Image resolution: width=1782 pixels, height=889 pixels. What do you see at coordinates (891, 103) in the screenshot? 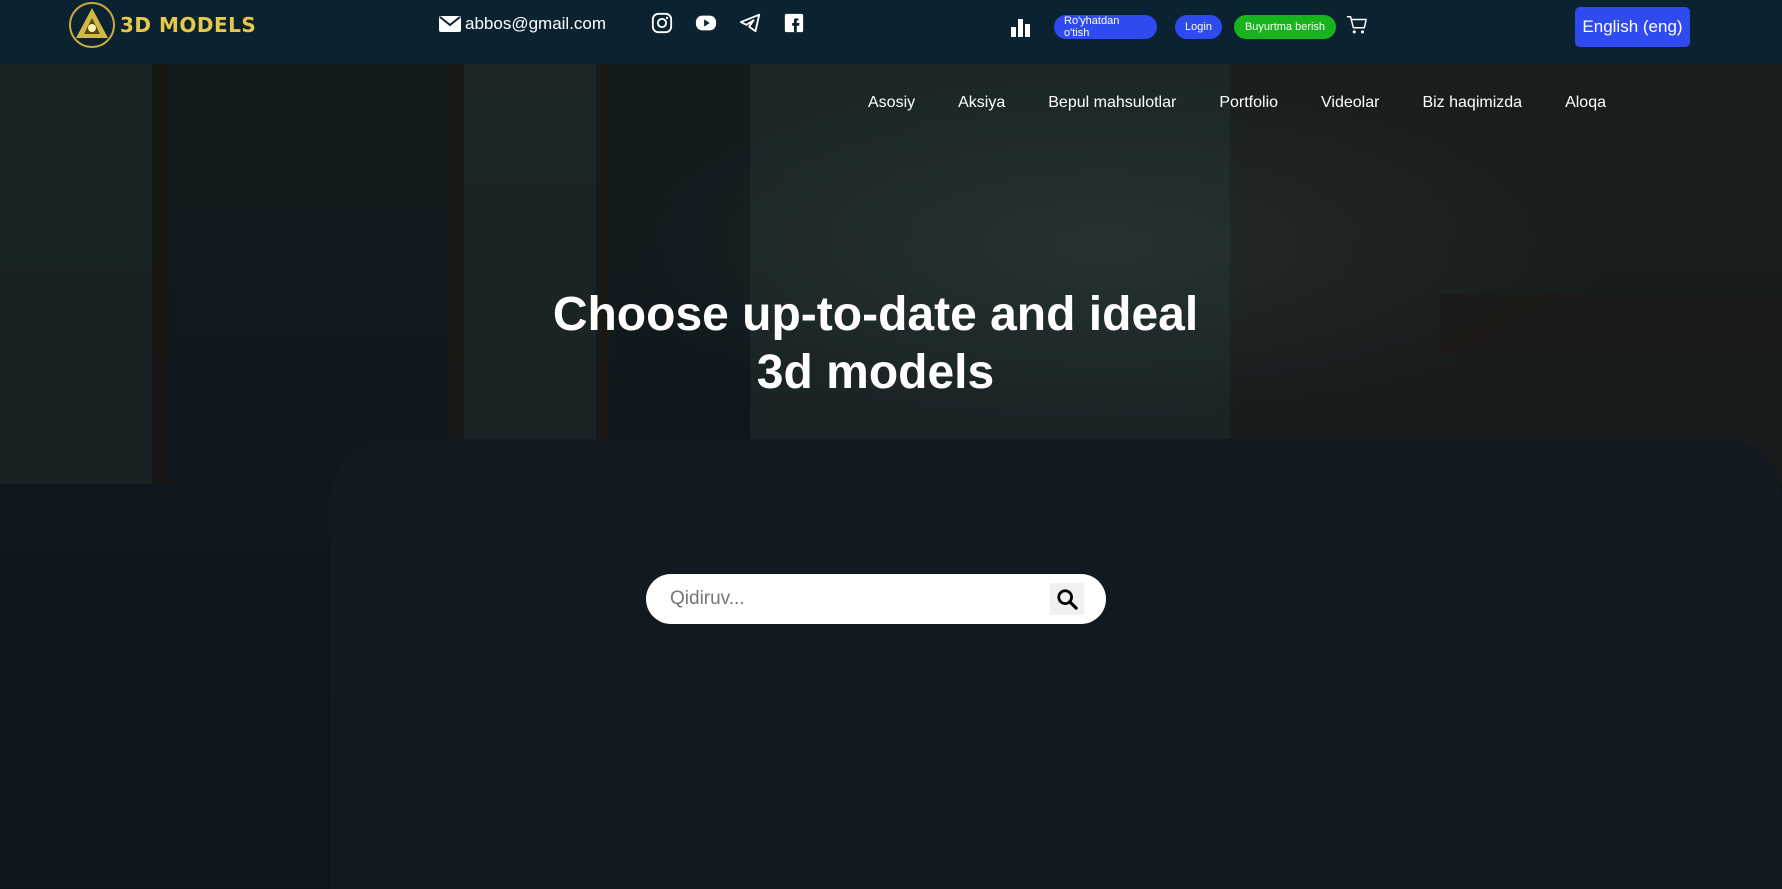
I see `nav-item-asosiy: Asosiy` at bounding box center [891, 103].